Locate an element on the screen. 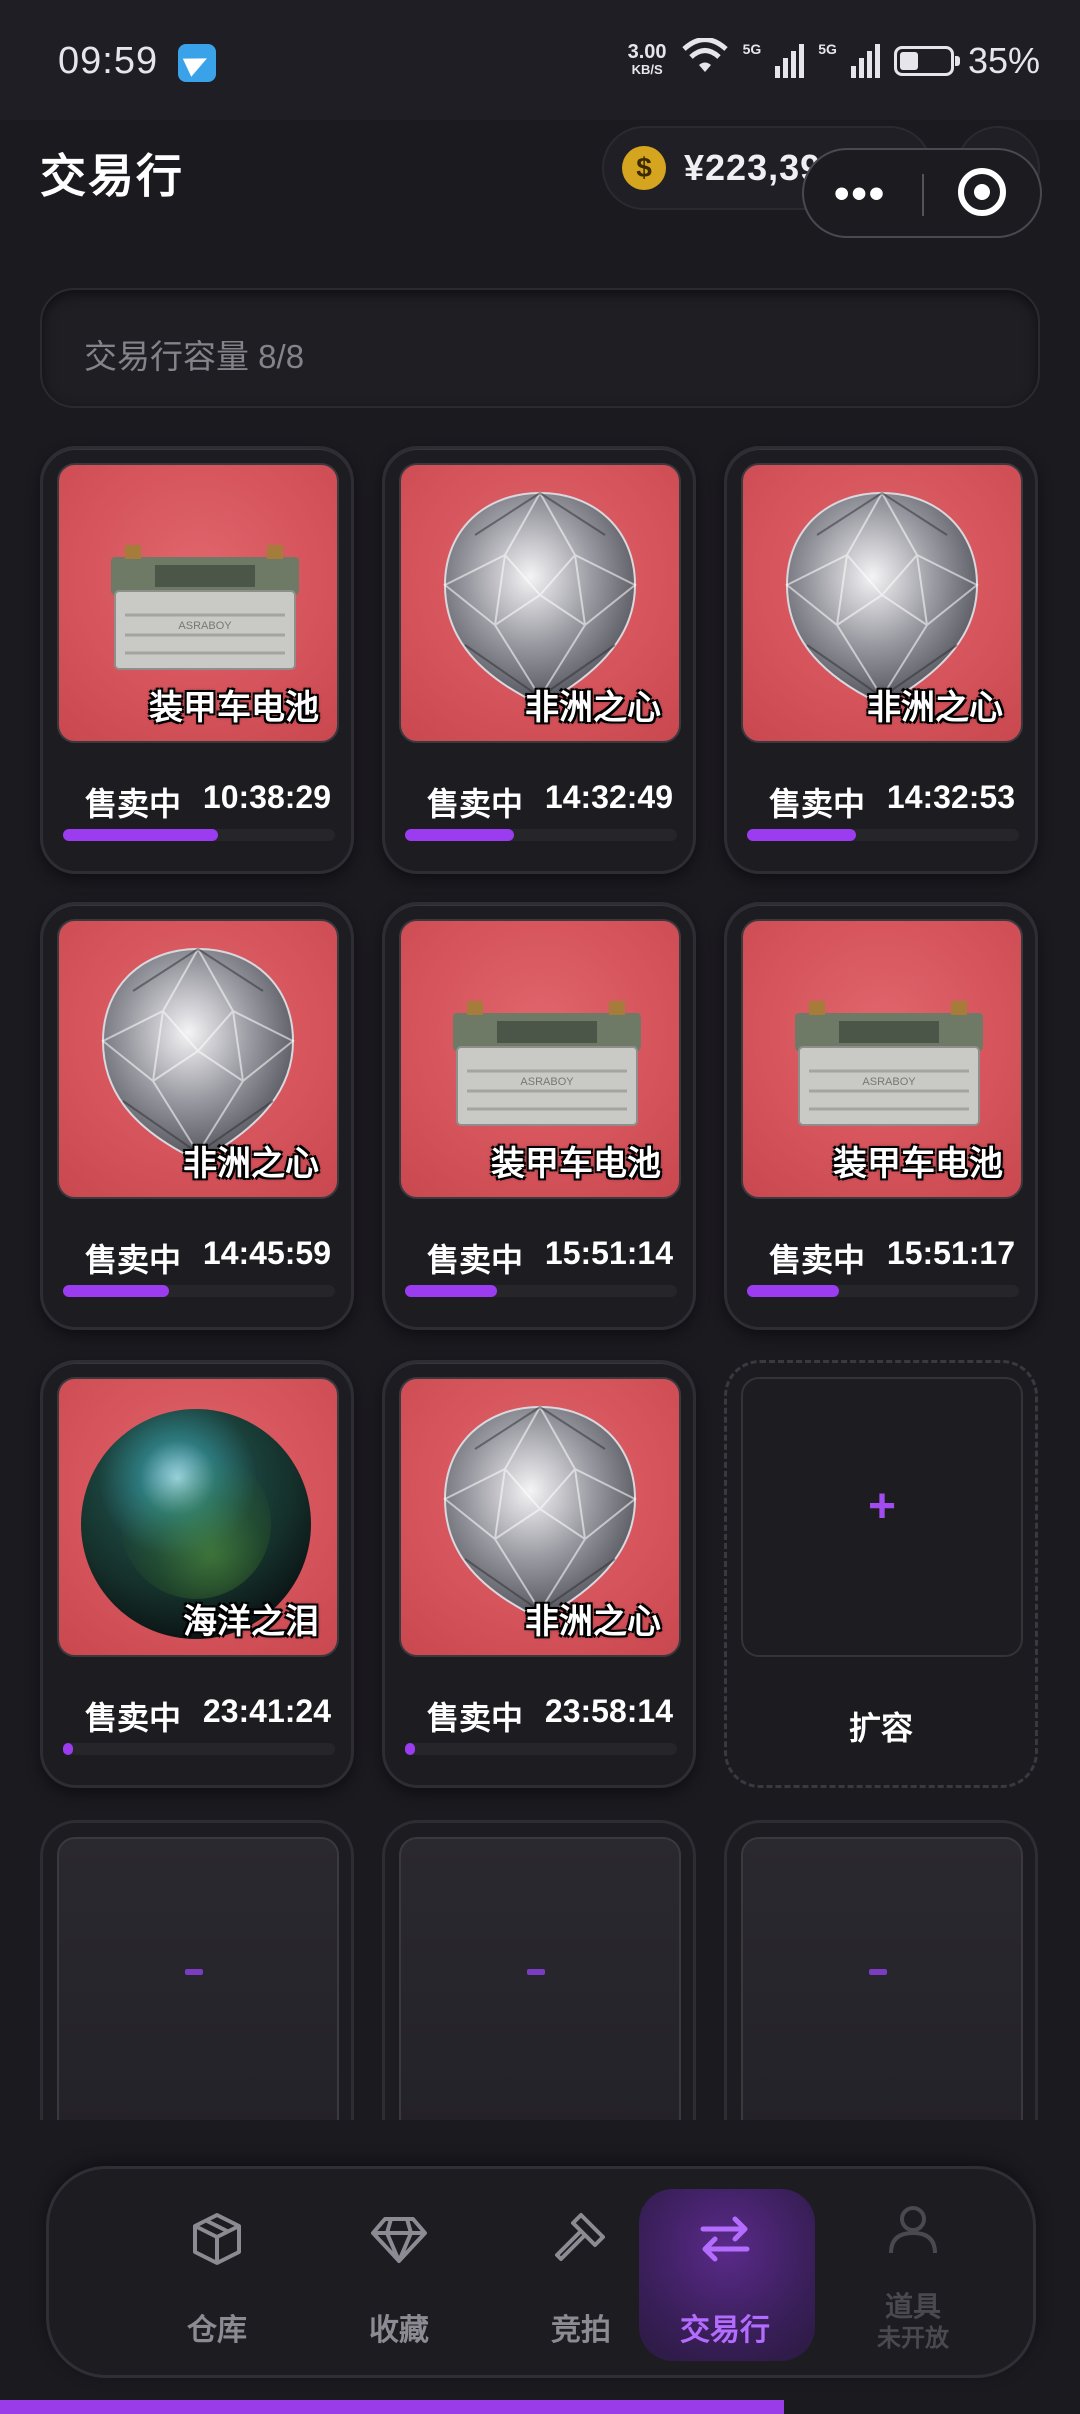 This screenshot has width=1080, height=2414. capacity-text: 交易行容量 8/8 is located at coordinates (194, 356).